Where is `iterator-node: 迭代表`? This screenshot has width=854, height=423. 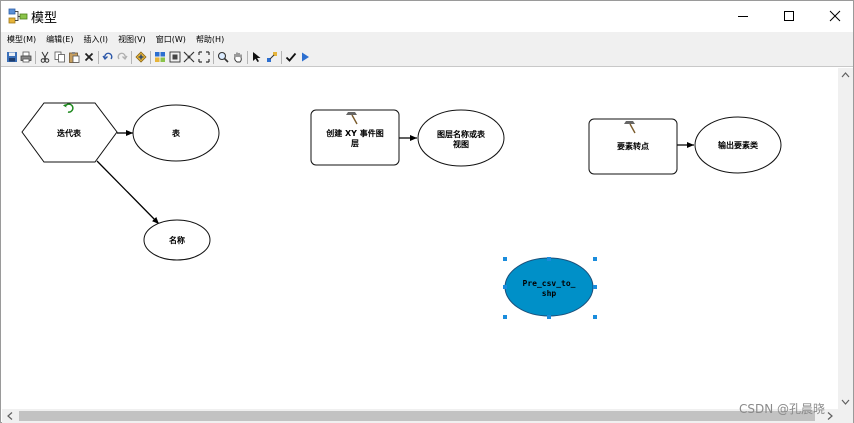
iterator-node: 迭代表 is located at coordinates (69, 132).